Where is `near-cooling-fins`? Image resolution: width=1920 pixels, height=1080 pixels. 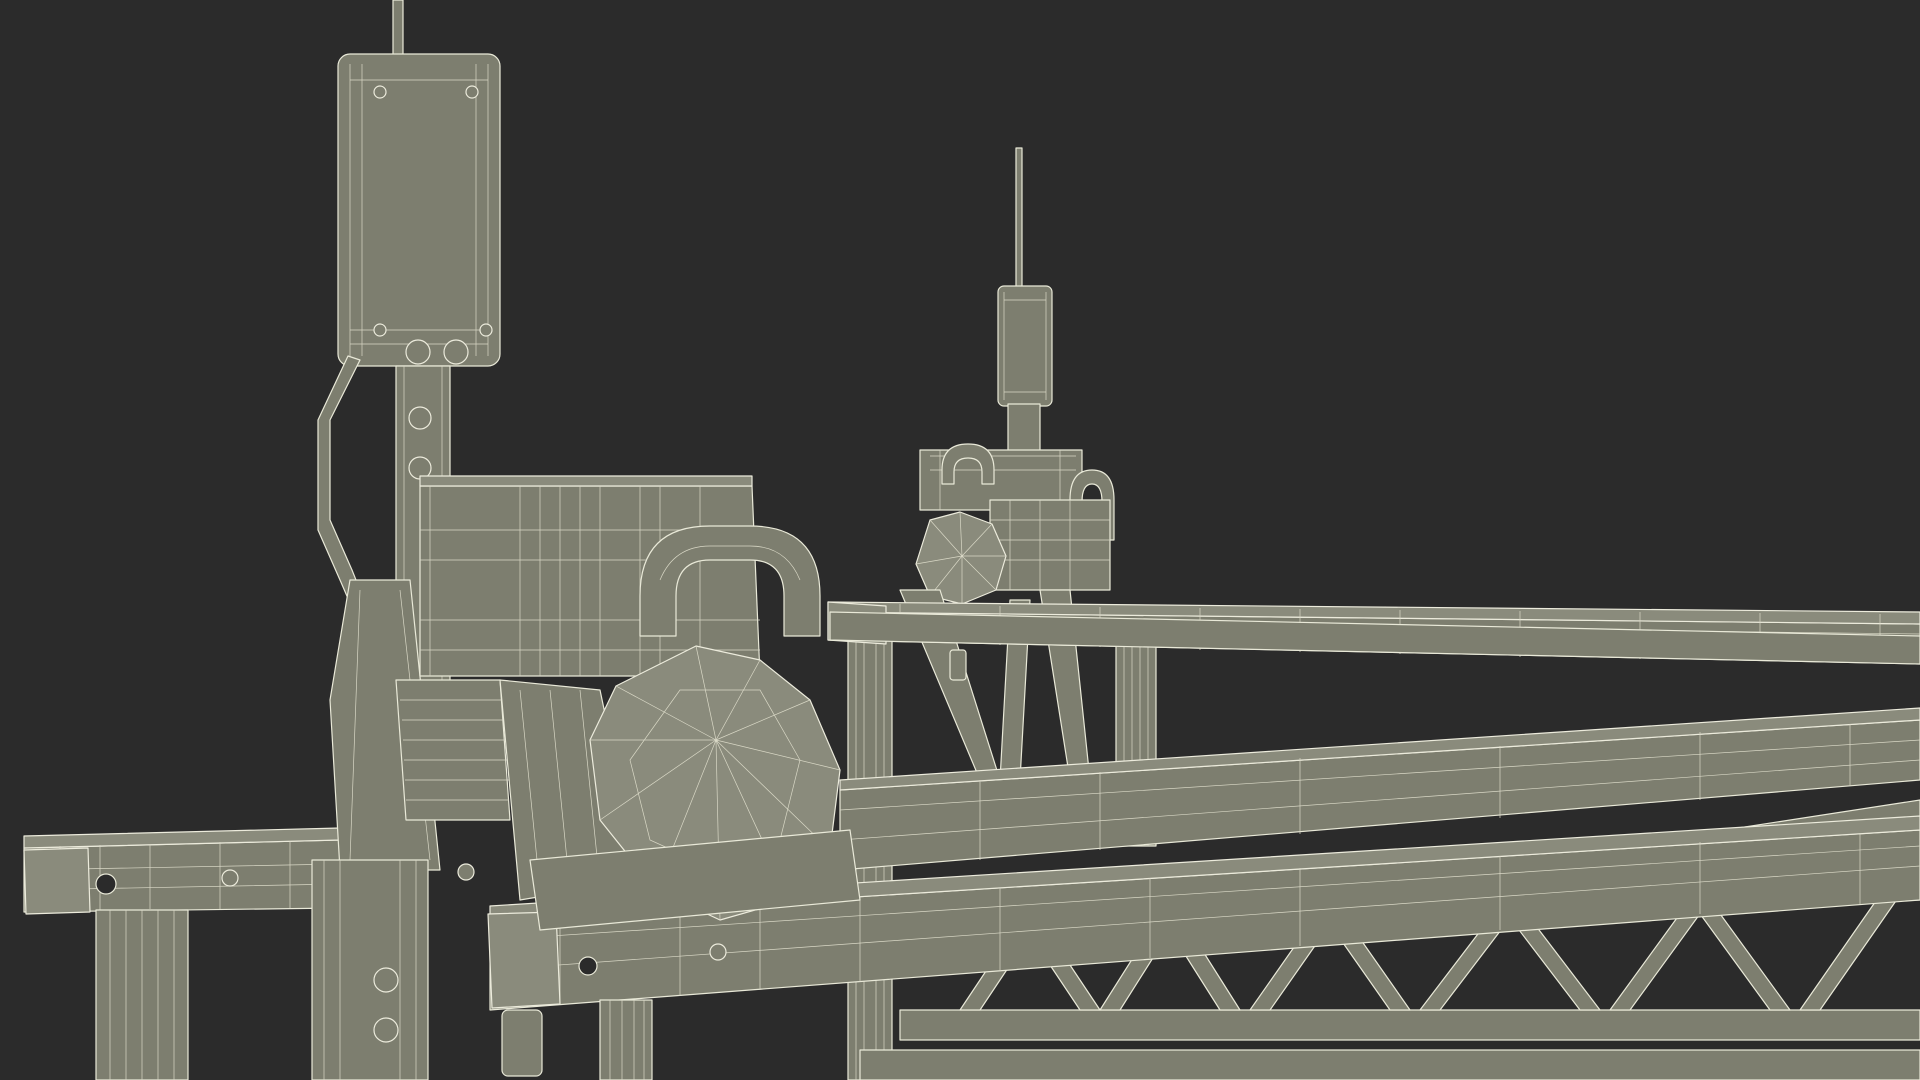 near-cooling-fins is located at coordinates (453, 750).